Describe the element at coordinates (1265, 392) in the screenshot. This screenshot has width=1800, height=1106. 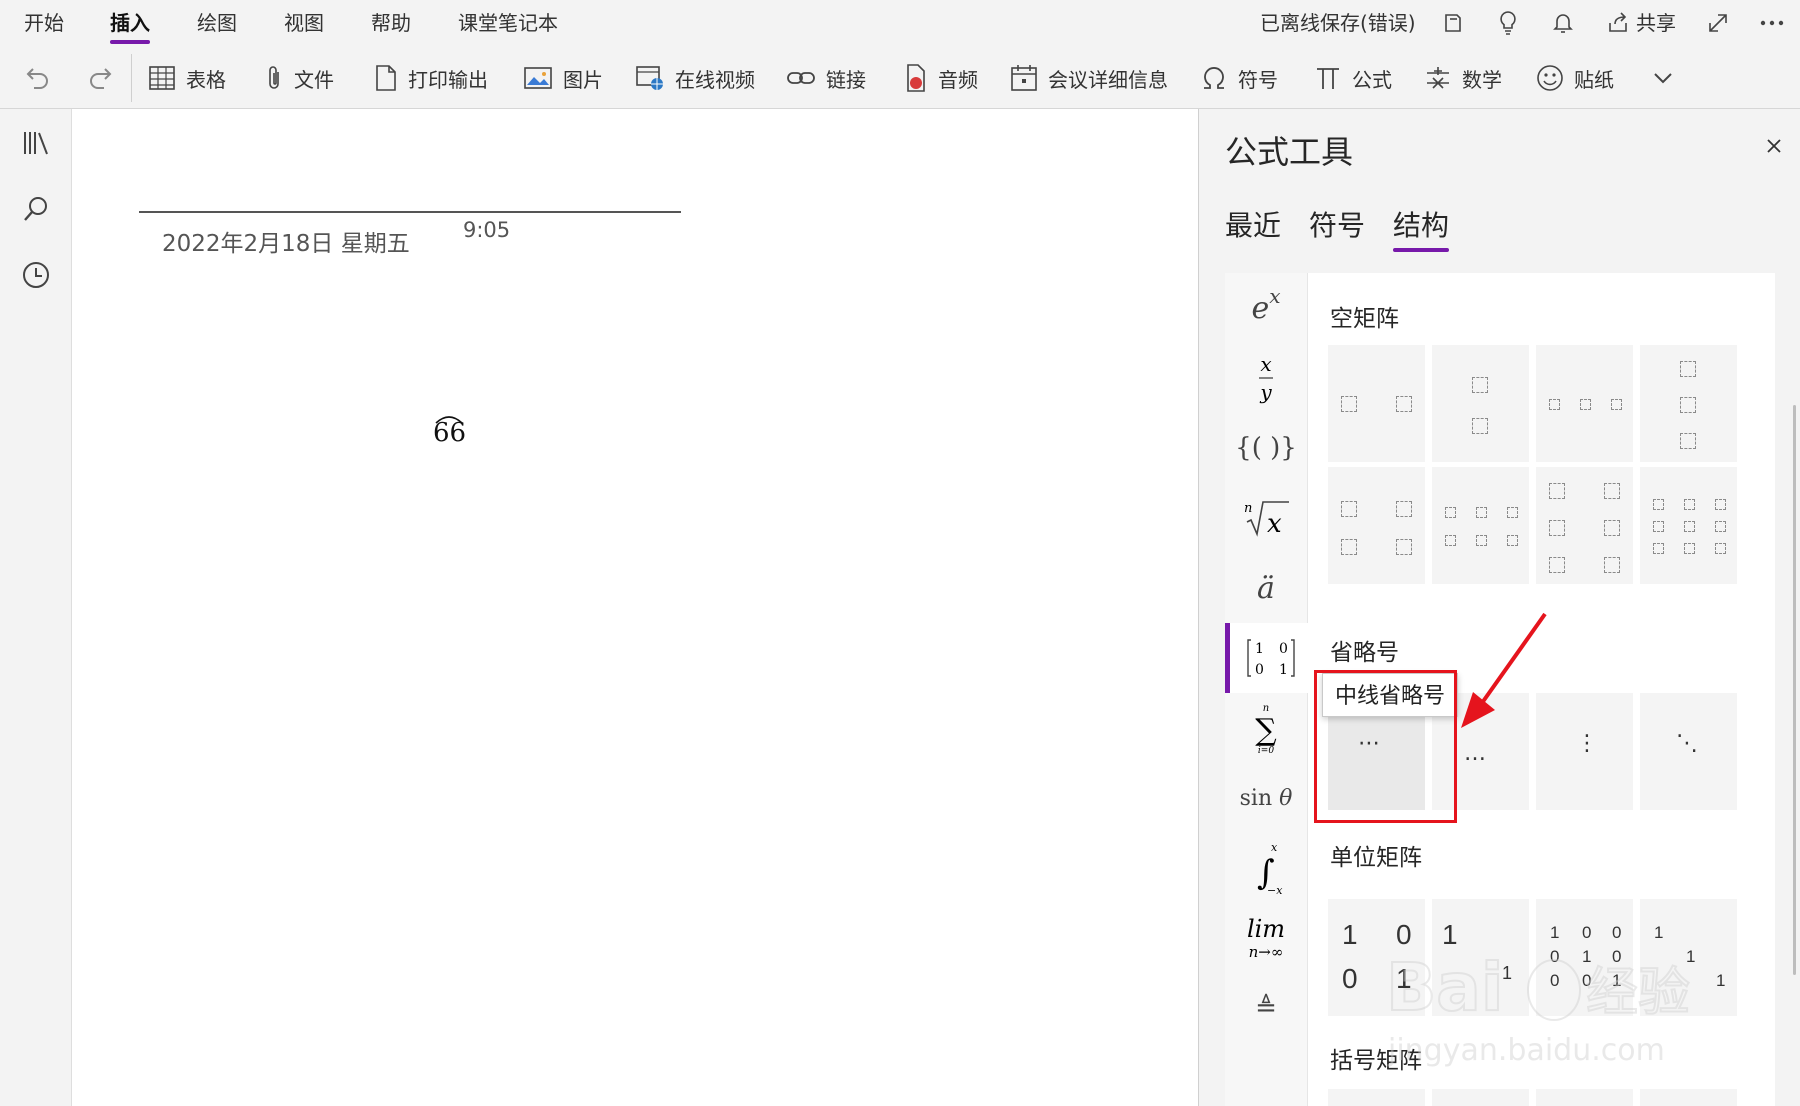
I see `svg-text: y` at that location.